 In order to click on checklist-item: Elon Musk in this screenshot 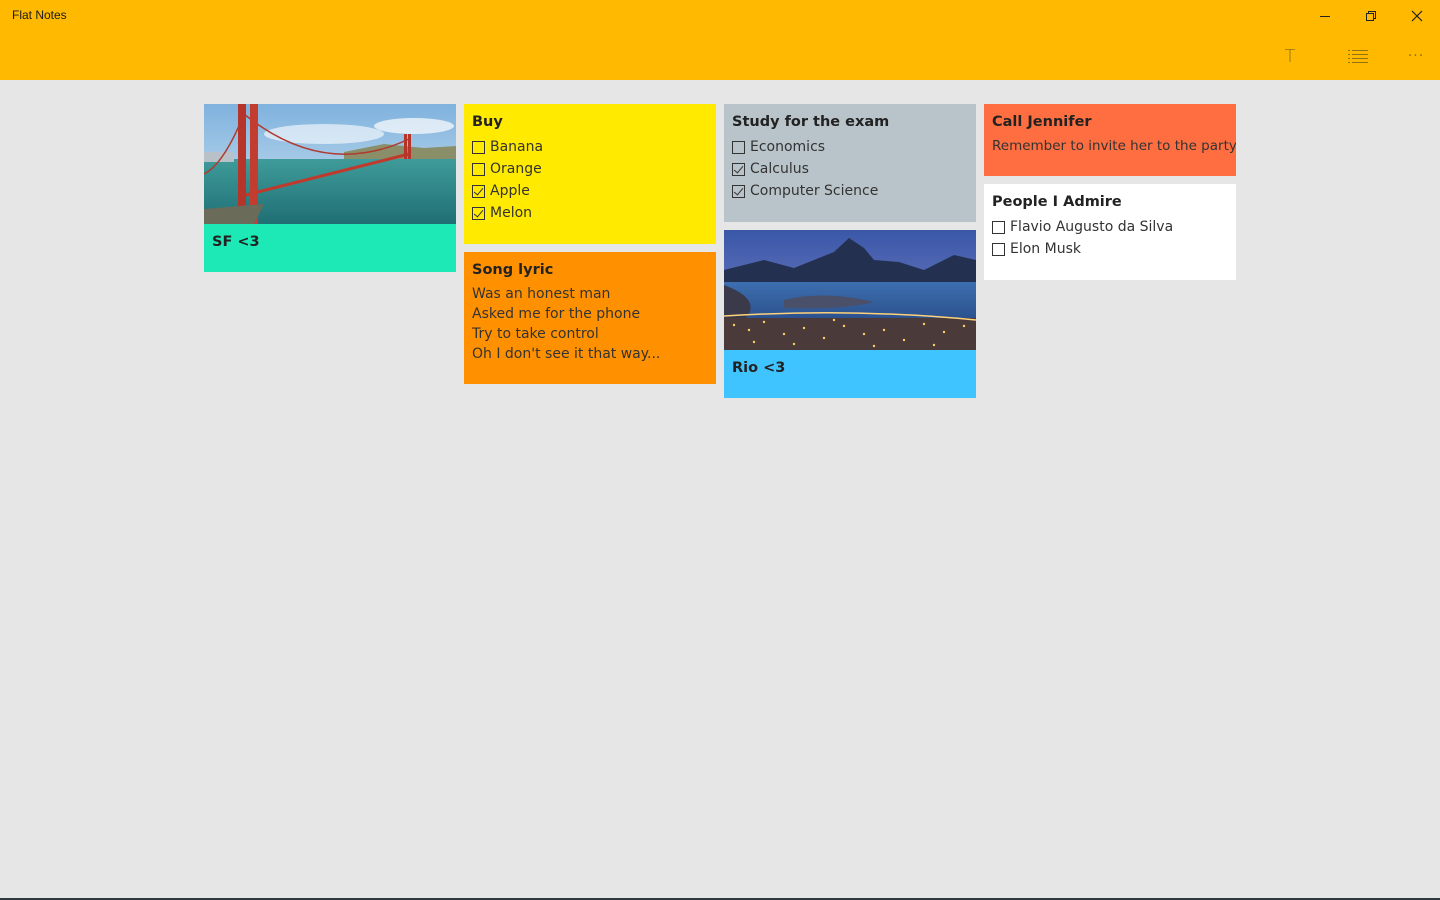, I will do `click(1110, 249)`.